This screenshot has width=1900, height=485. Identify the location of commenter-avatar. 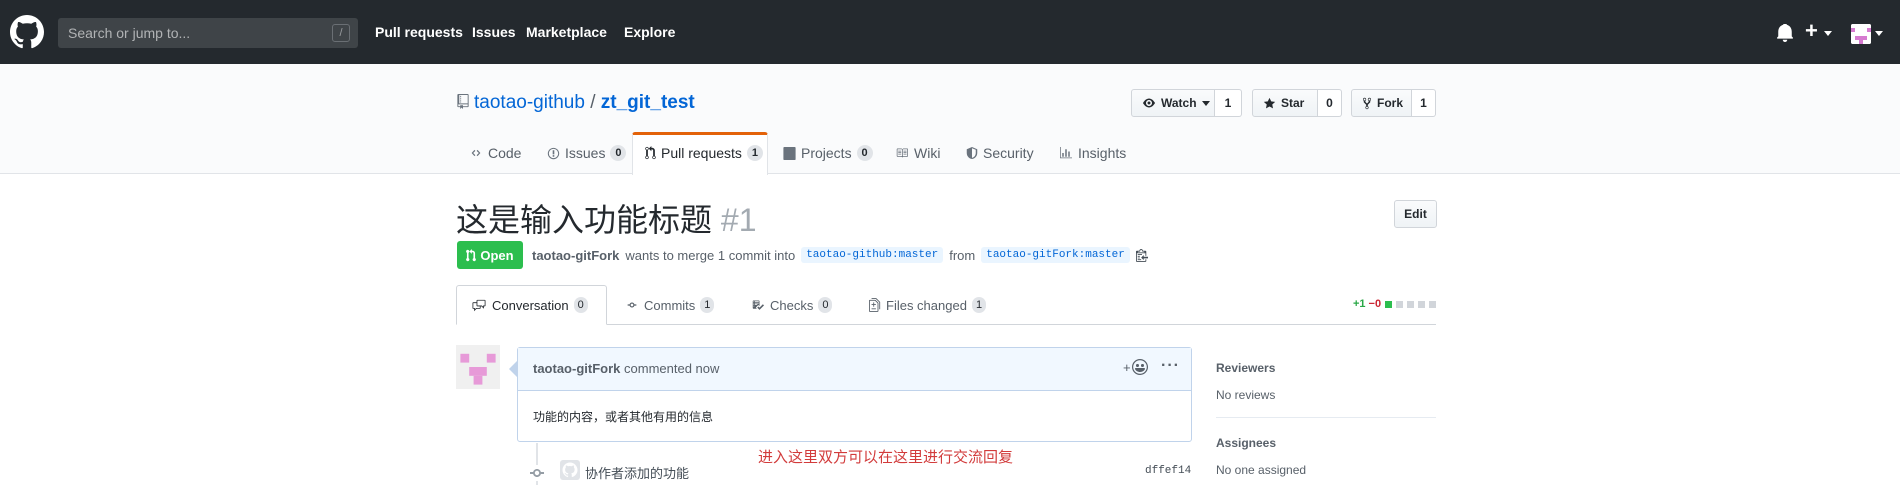
(478, 367).